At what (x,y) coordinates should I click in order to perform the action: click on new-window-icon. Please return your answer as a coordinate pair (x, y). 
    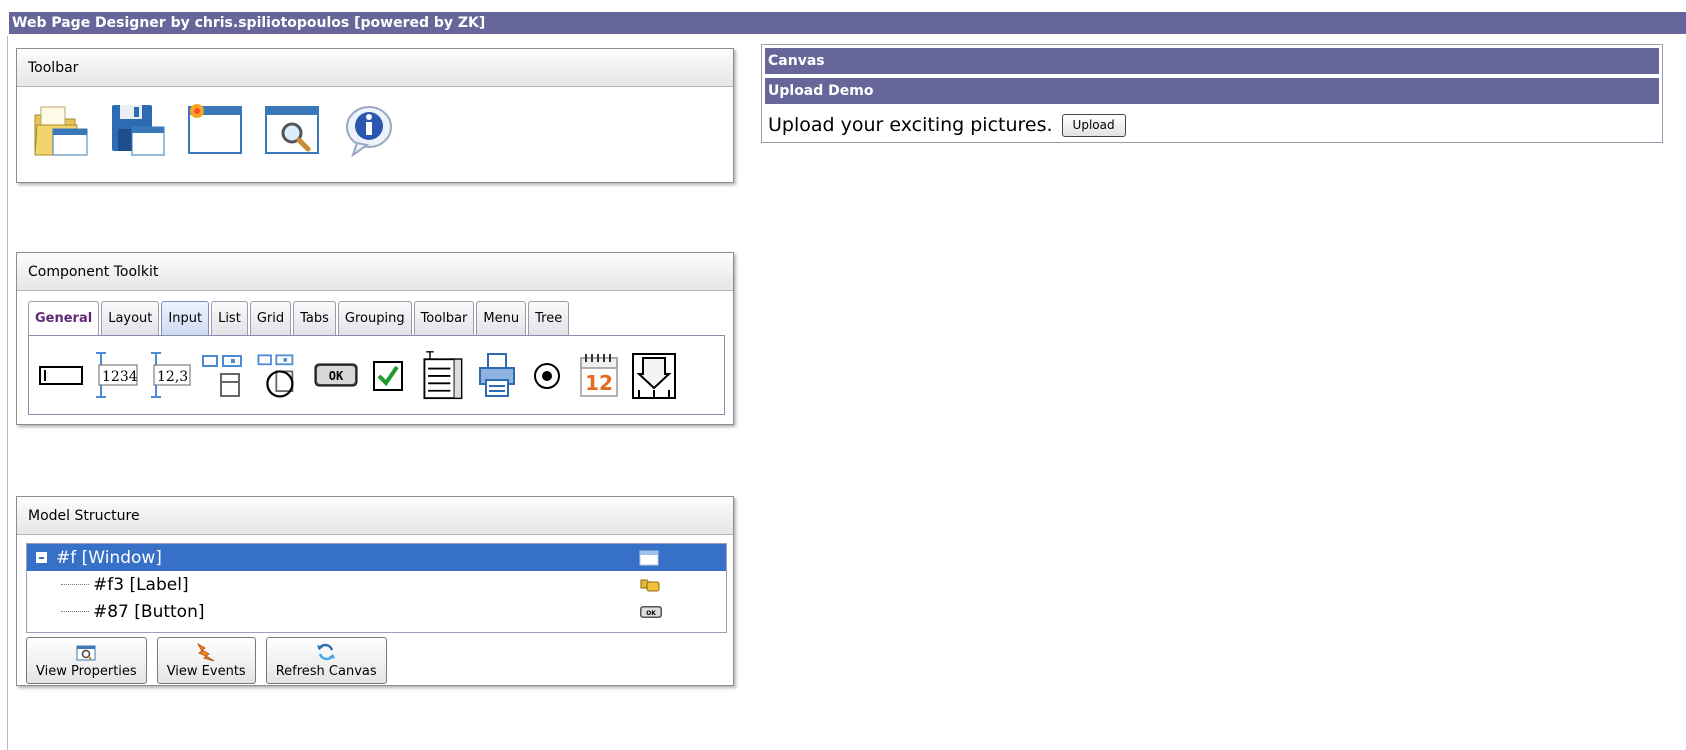
    Looking at the image, I should click on (215, 130).